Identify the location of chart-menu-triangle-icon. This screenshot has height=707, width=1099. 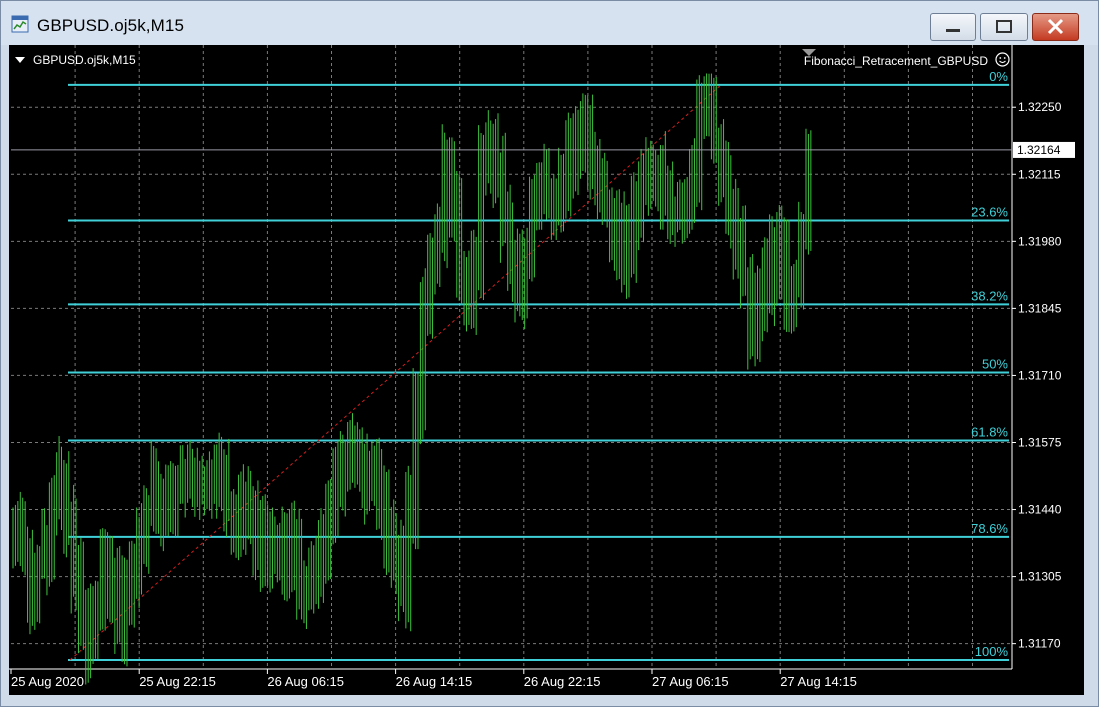
(20, 60).